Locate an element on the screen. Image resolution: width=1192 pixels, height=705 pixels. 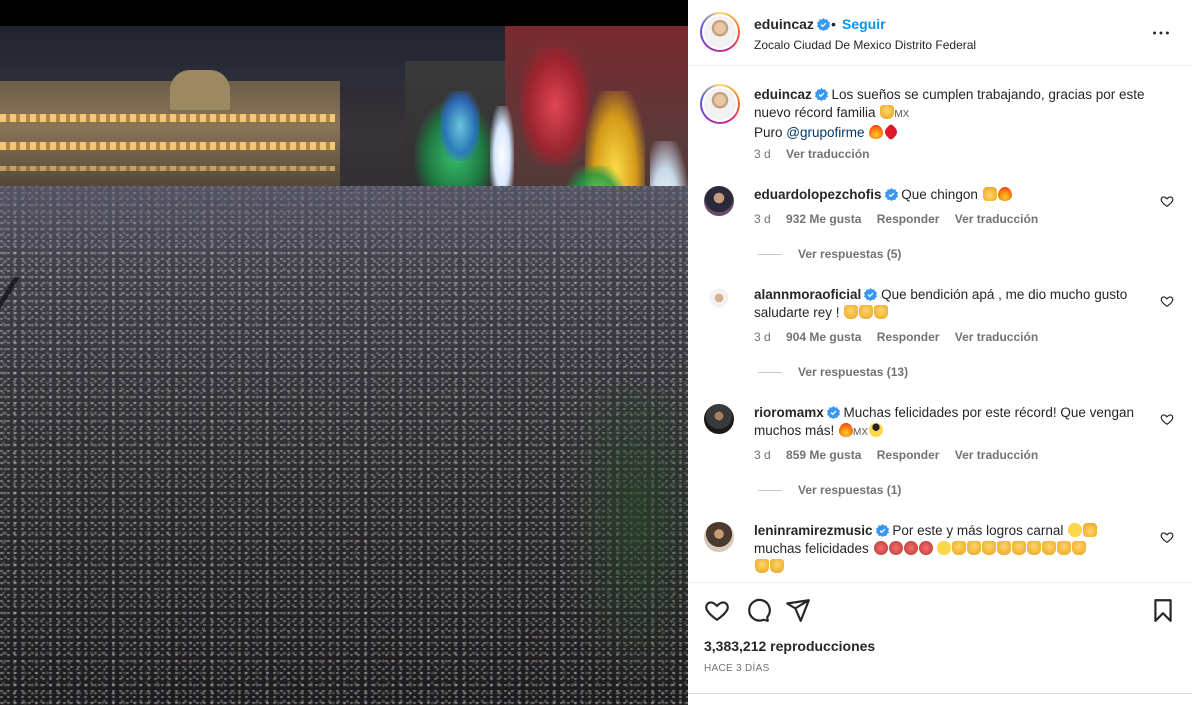
comment-username: alannmoraoficial is located at coordinates (807, 294).